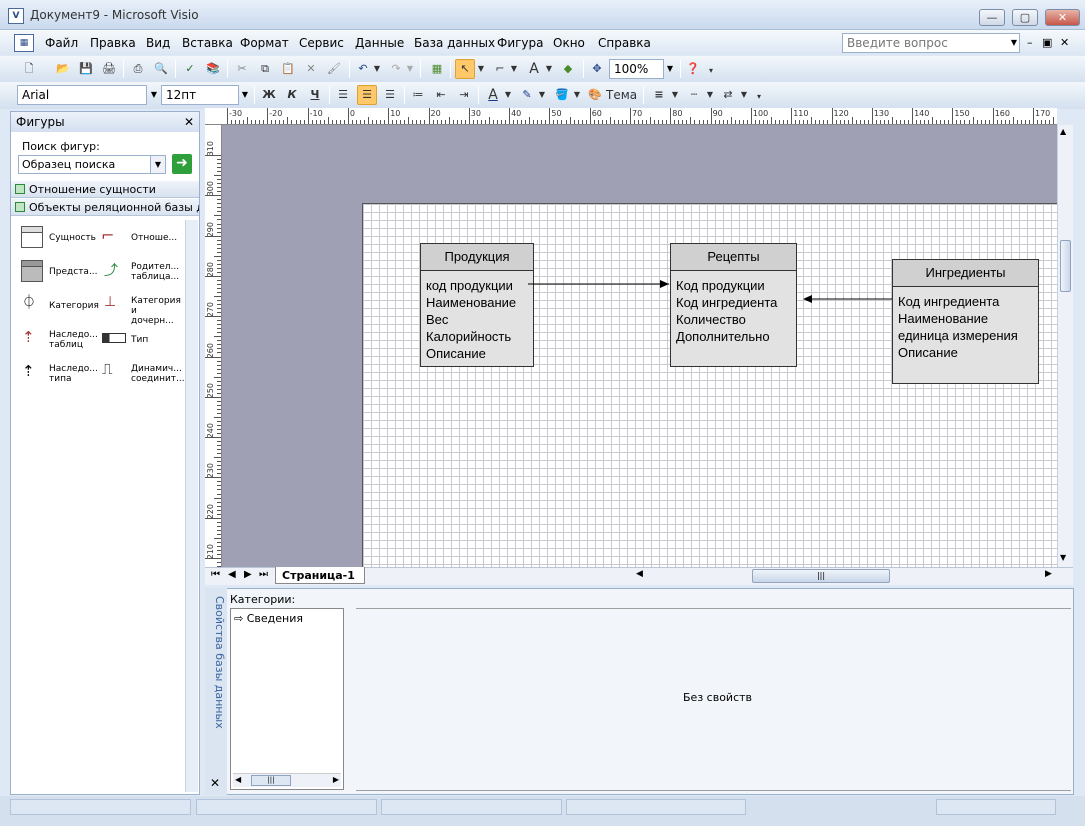 This screenshot has height=826, width=1085. I want to click on font-combo: Arial, so click(82, 95).